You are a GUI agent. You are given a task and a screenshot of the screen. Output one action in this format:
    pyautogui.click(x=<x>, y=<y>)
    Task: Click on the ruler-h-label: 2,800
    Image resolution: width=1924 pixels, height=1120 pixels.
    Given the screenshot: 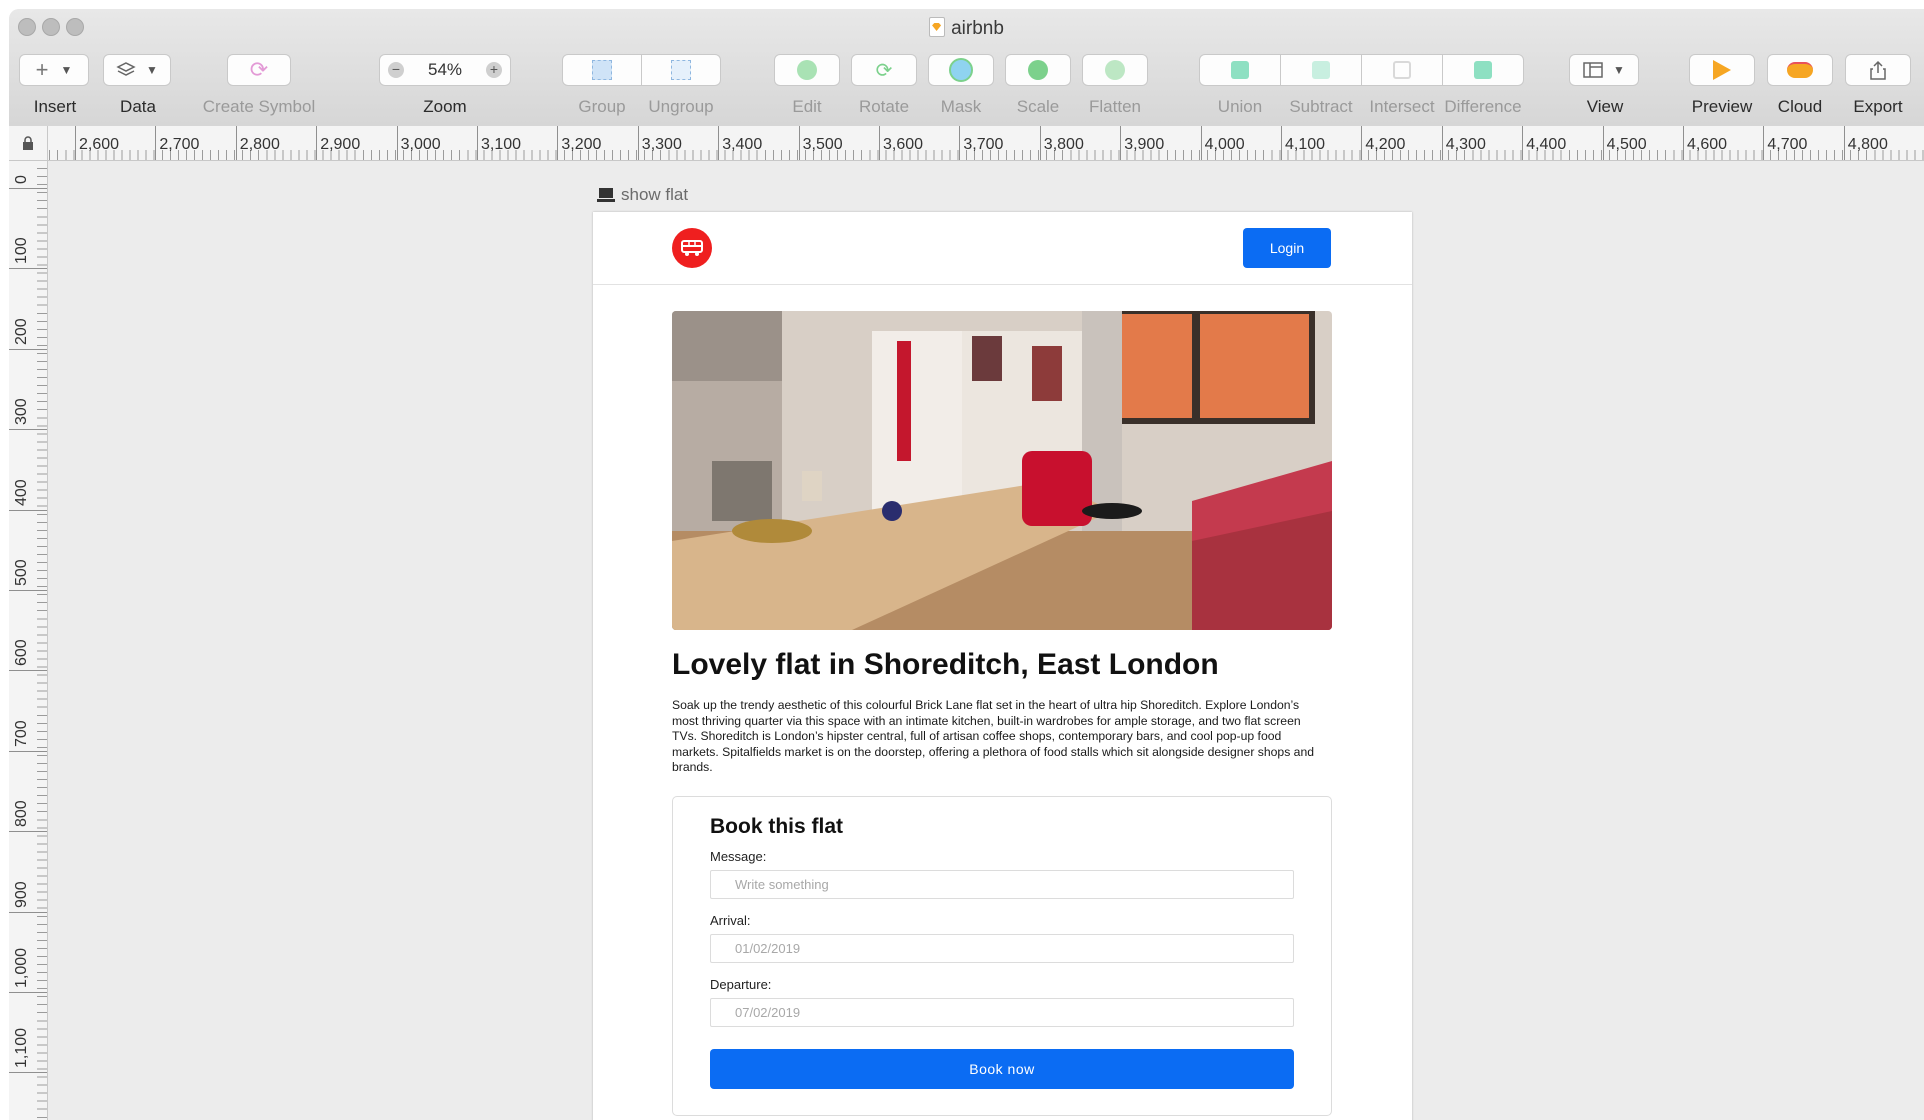 What is the action you would take?
    pyautogui.click(x=259, y=144)
    